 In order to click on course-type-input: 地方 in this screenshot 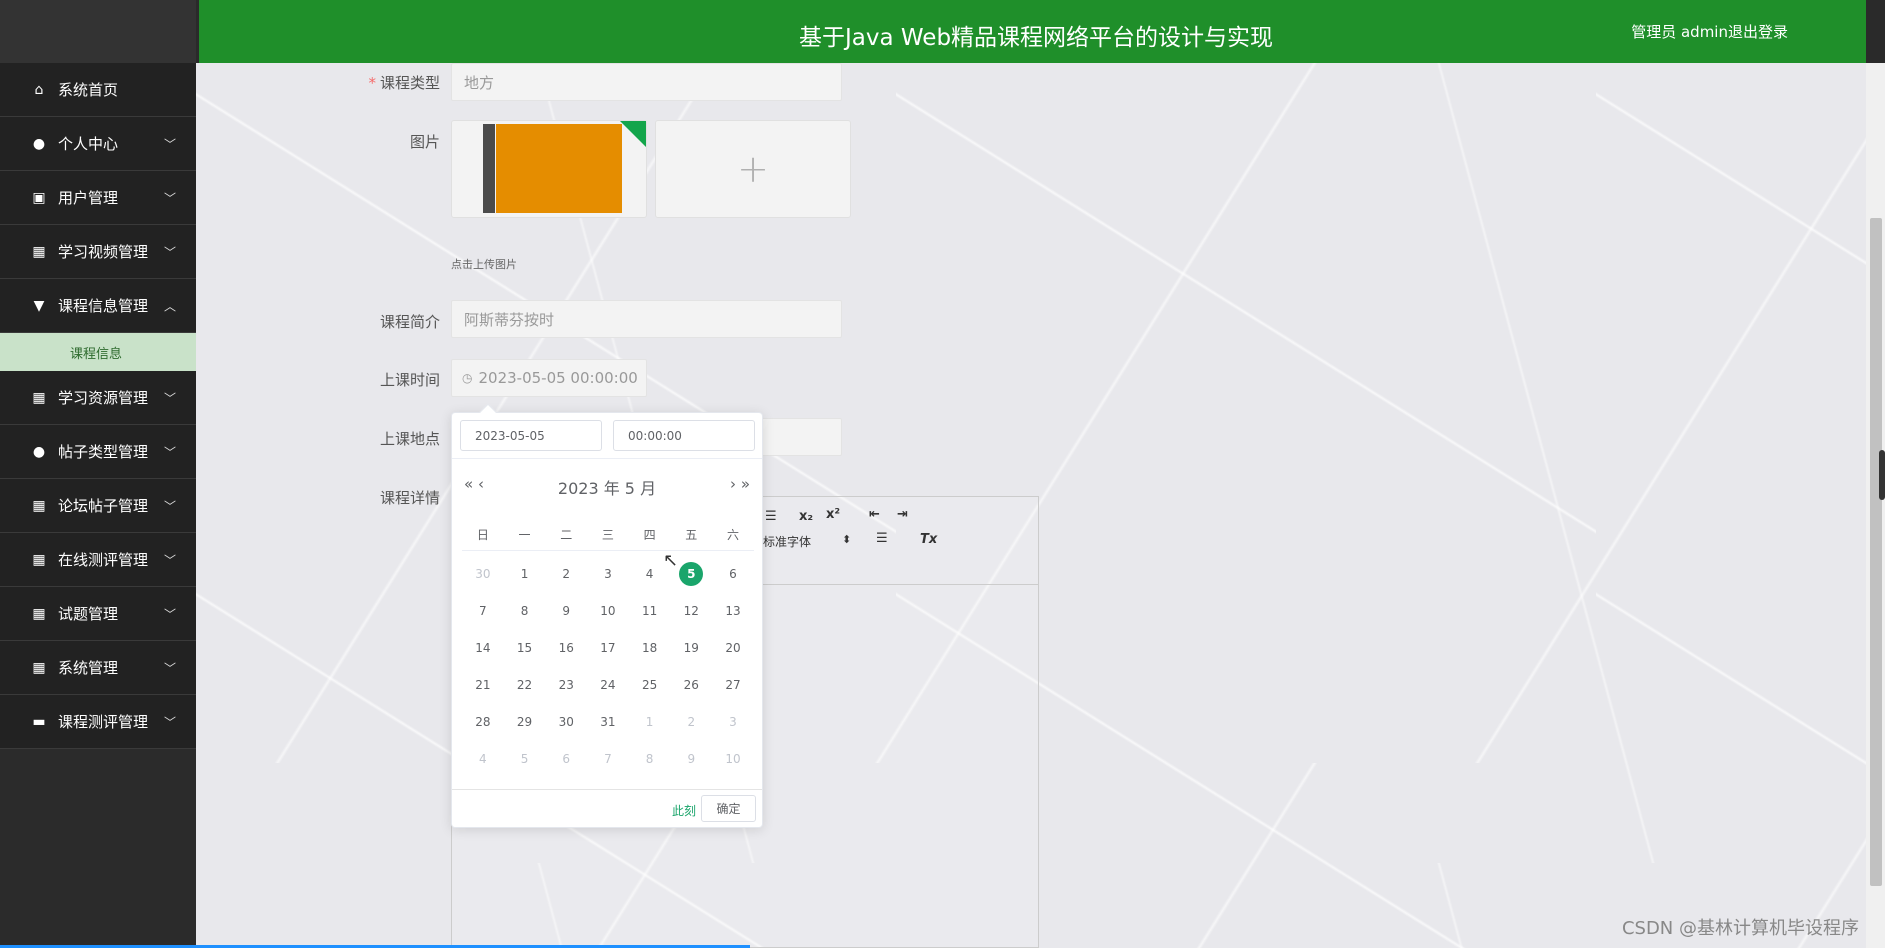, I will do `click(646, 82)`.